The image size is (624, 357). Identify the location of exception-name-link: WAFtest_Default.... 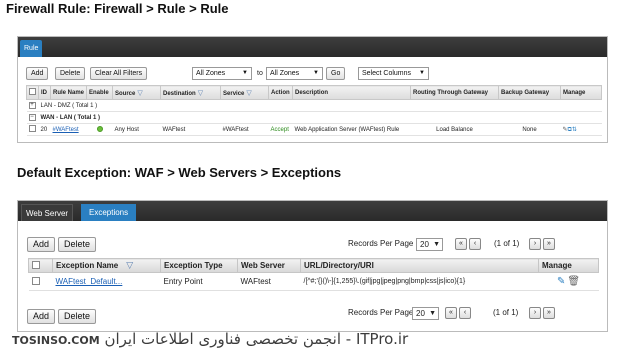
(89, 281).